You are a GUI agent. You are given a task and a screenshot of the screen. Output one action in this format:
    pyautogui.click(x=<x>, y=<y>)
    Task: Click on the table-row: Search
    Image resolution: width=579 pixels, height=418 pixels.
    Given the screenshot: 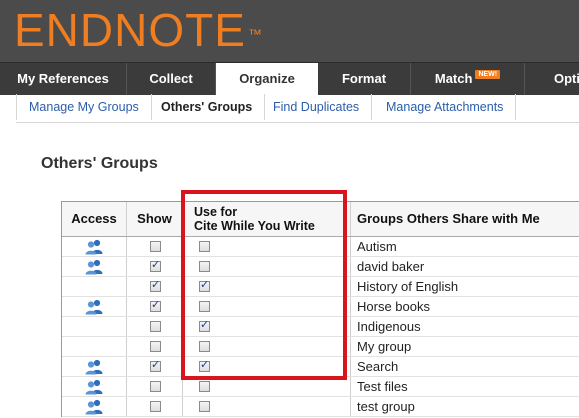 What is the action you would take?
    pyautogui.click(x=320, y=367)
    